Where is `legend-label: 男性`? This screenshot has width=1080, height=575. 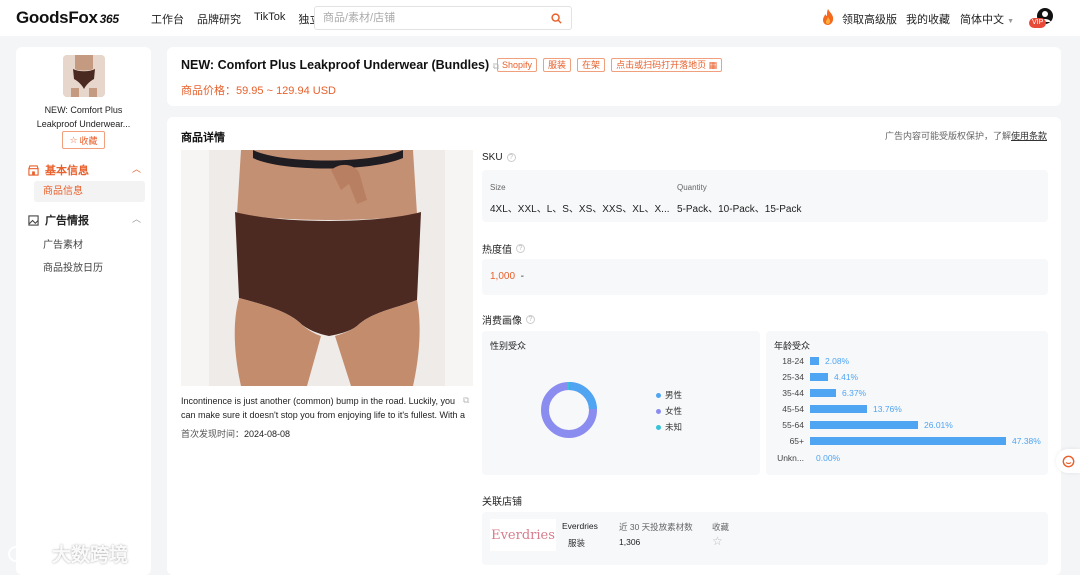 legend-label: 男性 is located at coordinates (674, 395).